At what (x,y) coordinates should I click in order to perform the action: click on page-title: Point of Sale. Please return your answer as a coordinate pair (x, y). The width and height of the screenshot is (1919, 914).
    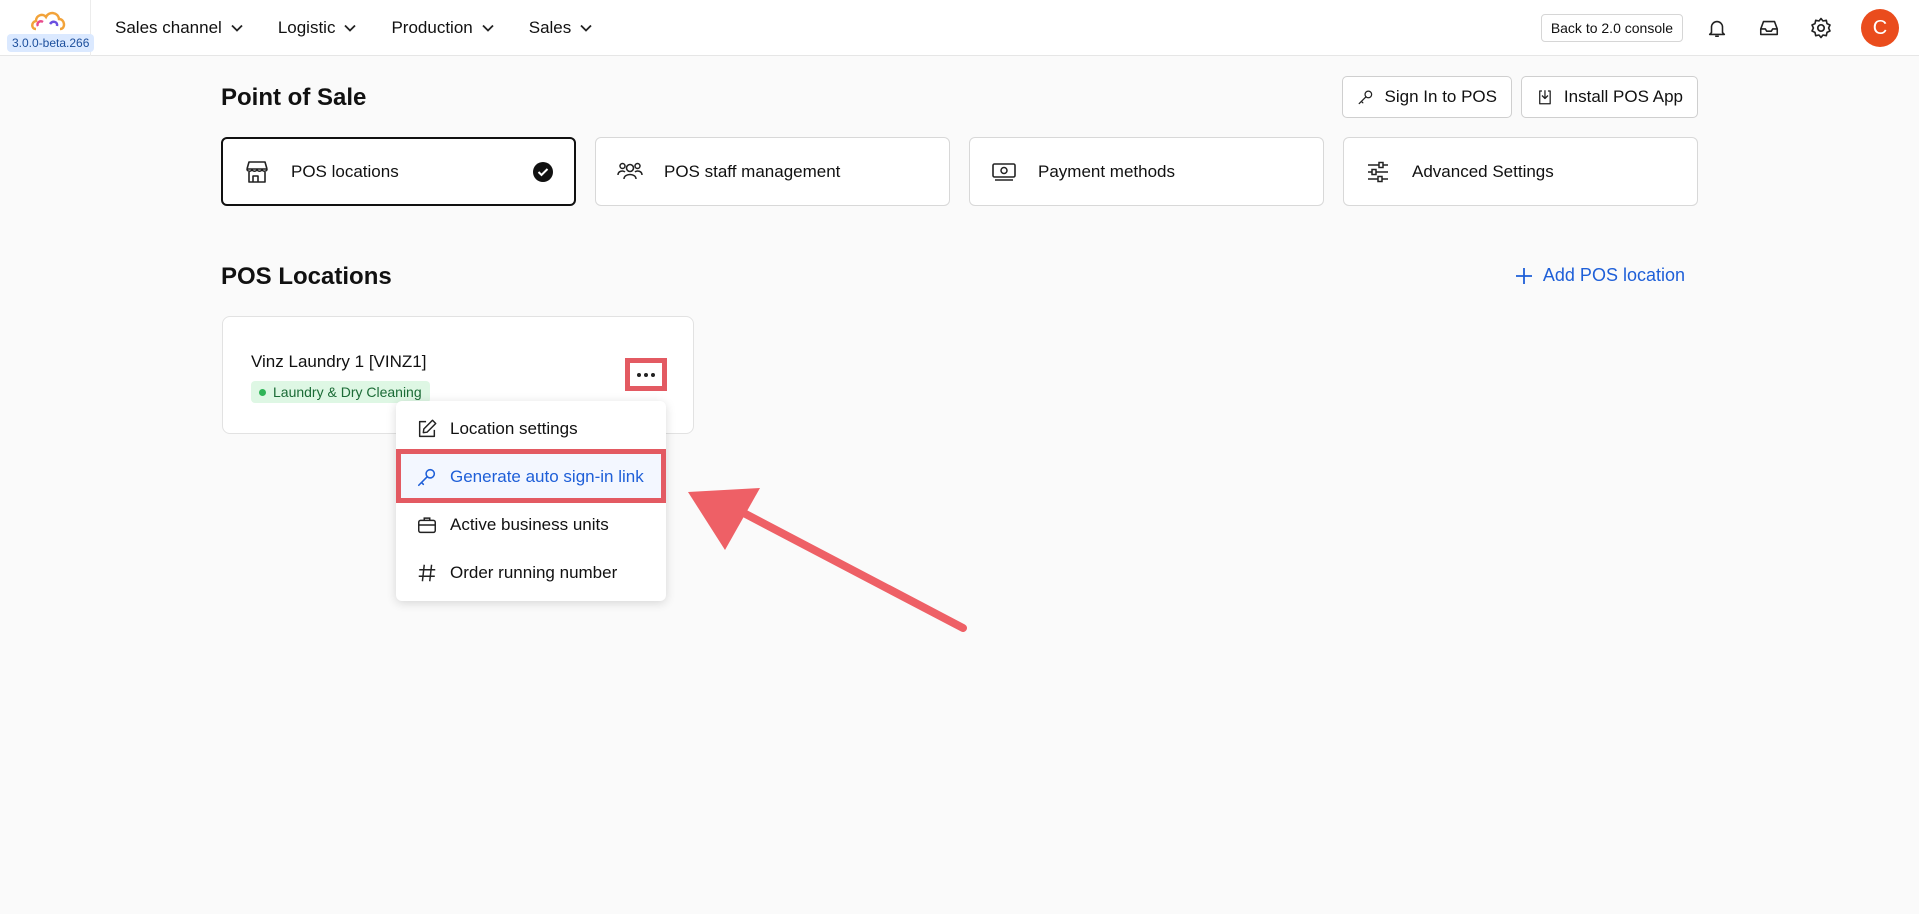
    Looking at the image, I should click on (294, 97).